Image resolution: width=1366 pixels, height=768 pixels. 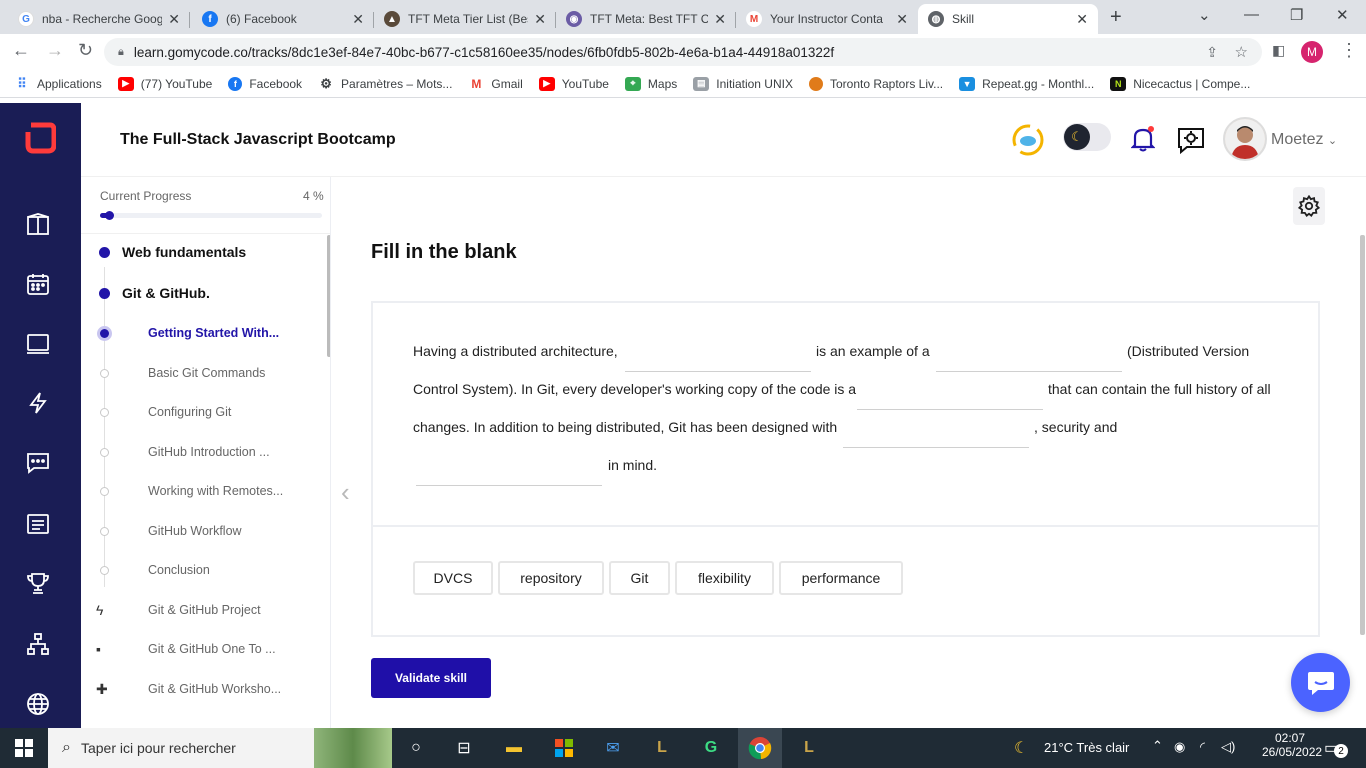 What do you see at coordinates (1278, 50) in the screenshot?
I see `side-panel-icon: ◧` at bounding box center [1278, 50].